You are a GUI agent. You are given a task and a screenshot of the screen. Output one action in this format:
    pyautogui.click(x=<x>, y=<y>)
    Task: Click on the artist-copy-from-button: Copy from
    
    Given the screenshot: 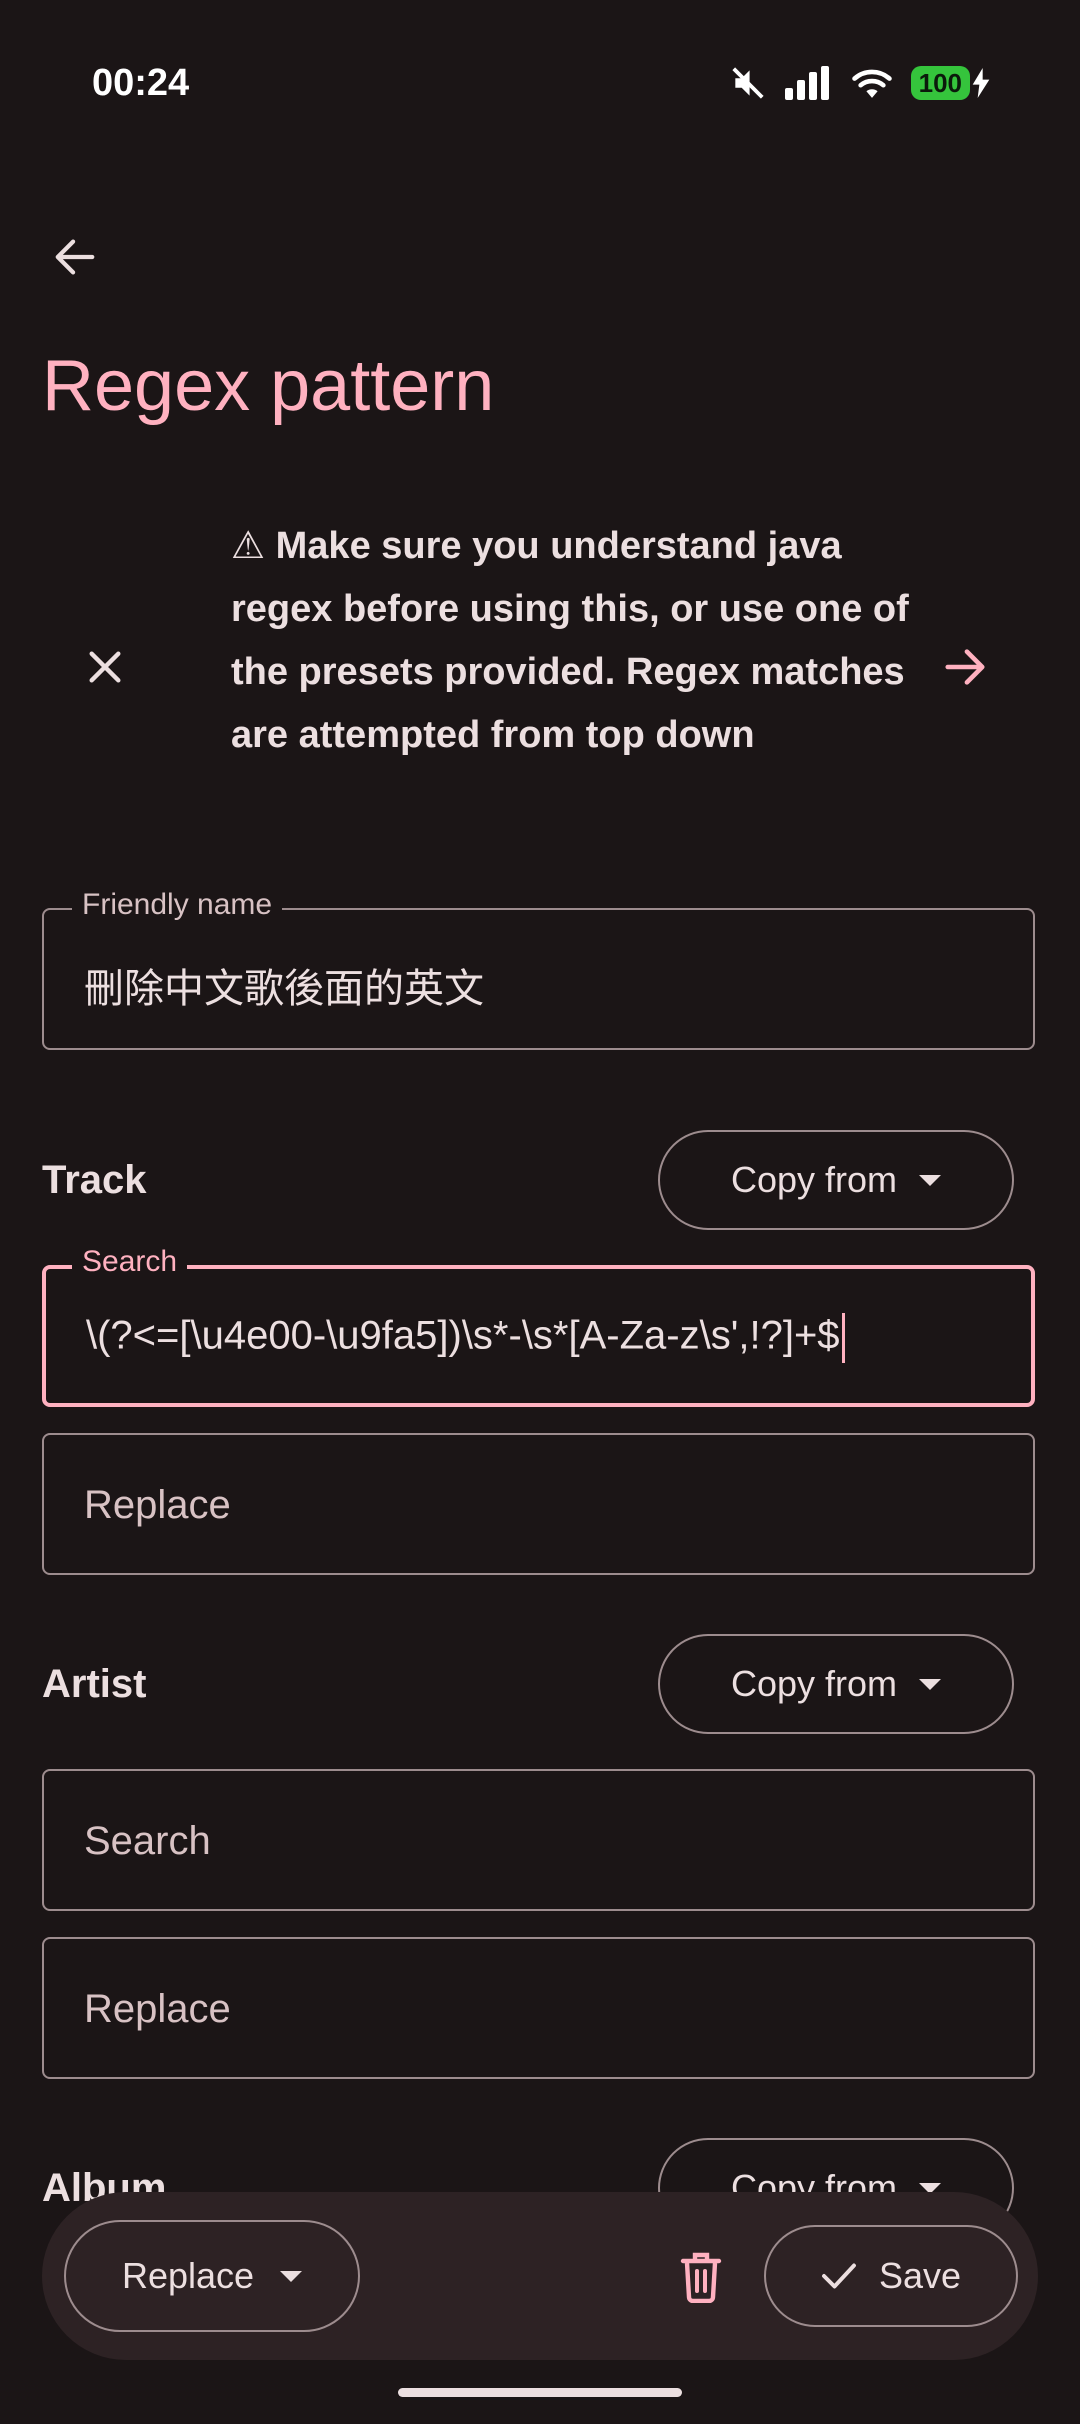 What is the action you would take?
    pyautogui.click(x=836, y=1684)
    